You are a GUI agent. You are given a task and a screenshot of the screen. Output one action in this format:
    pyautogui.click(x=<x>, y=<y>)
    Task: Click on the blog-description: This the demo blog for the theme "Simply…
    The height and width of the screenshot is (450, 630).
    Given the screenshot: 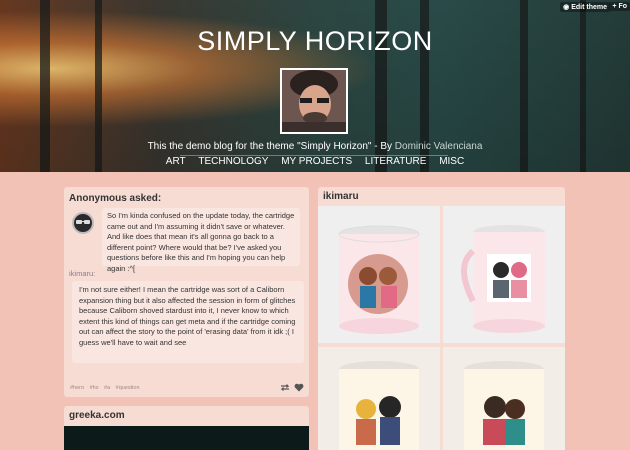 What is the action you would take?
    pyautogui.click(x=315, y=146)
    